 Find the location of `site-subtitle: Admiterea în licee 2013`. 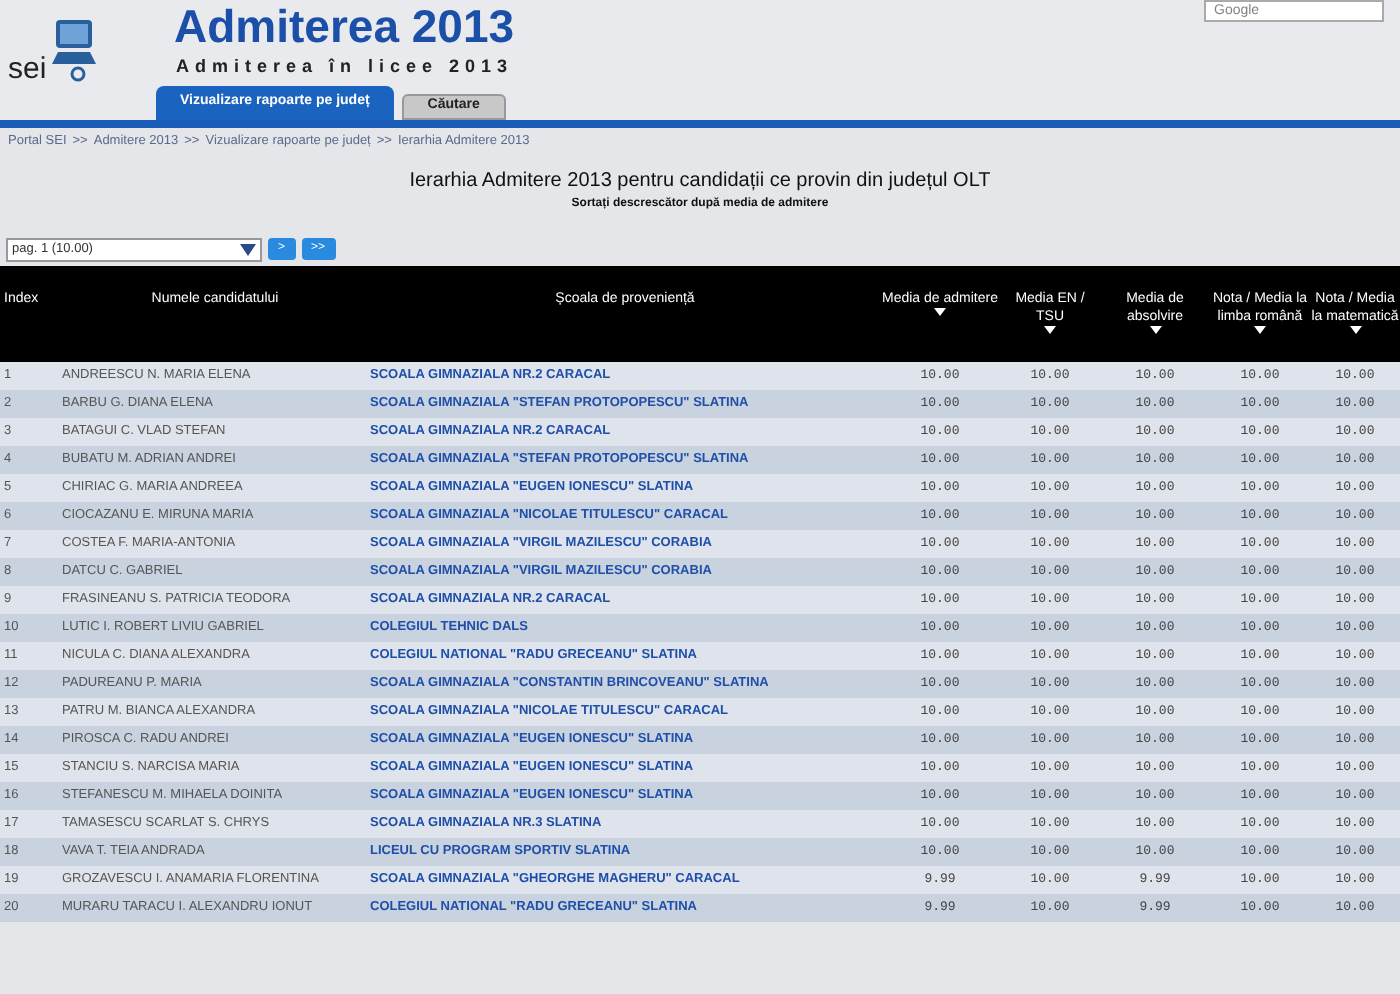

site-subtitle: Admiterea în licee 2013 is located at coordinates (345, 67).